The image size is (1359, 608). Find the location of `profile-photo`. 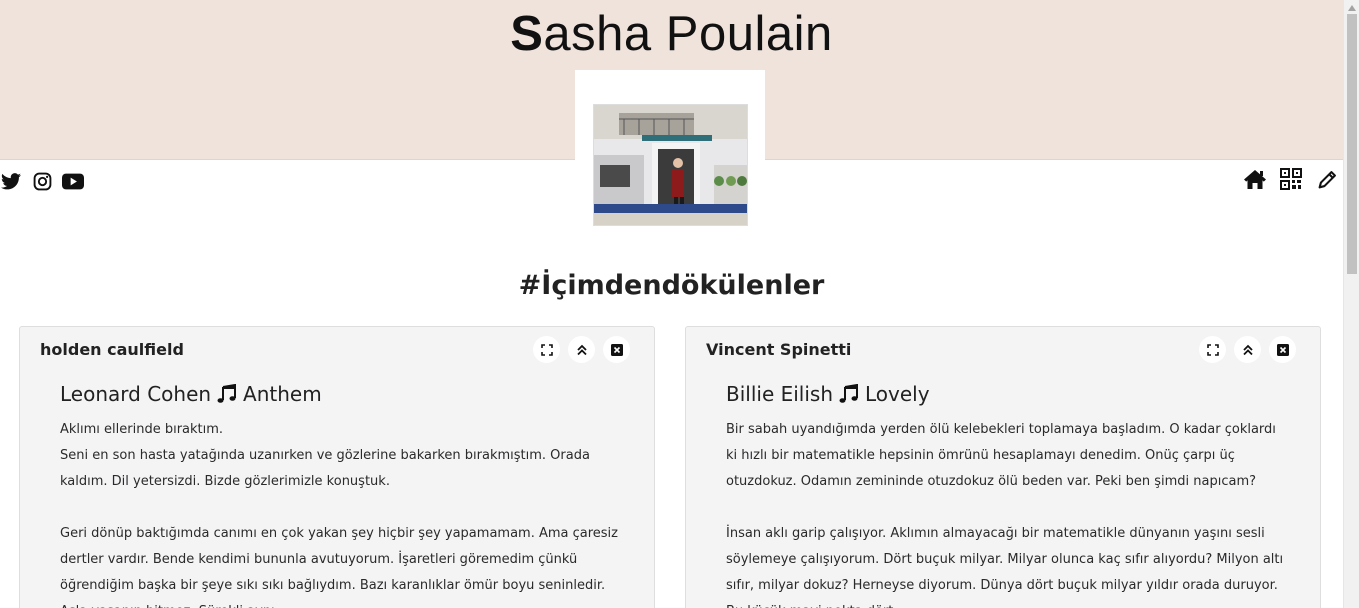

profile-photo is located at coordinates (670, 165).